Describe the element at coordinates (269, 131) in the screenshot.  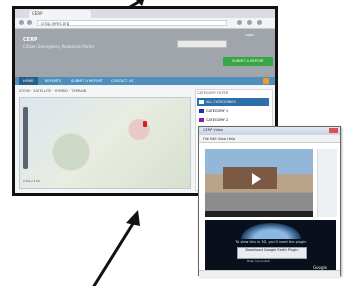
I see `secondary-titlebar: CERP Video` at that location.